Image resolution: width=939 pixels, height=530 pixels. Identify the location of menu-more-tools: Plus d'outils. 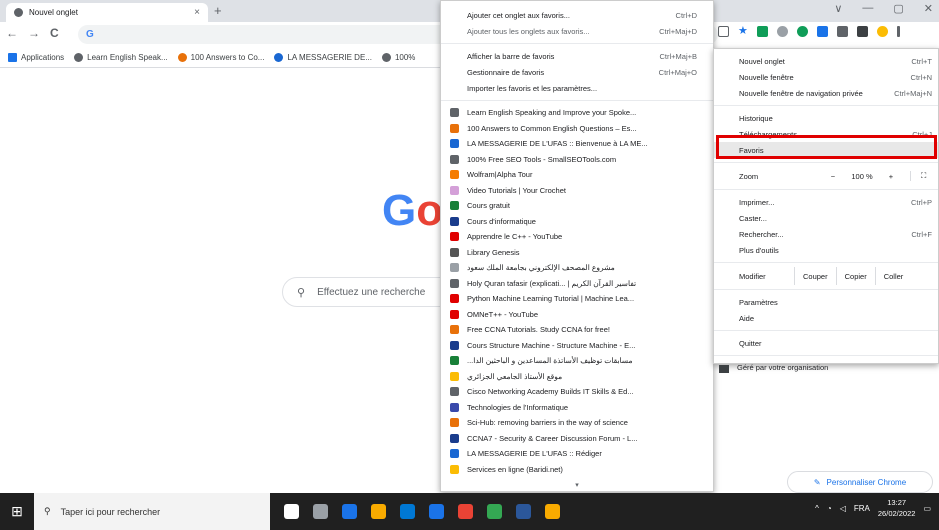
(826, 250).